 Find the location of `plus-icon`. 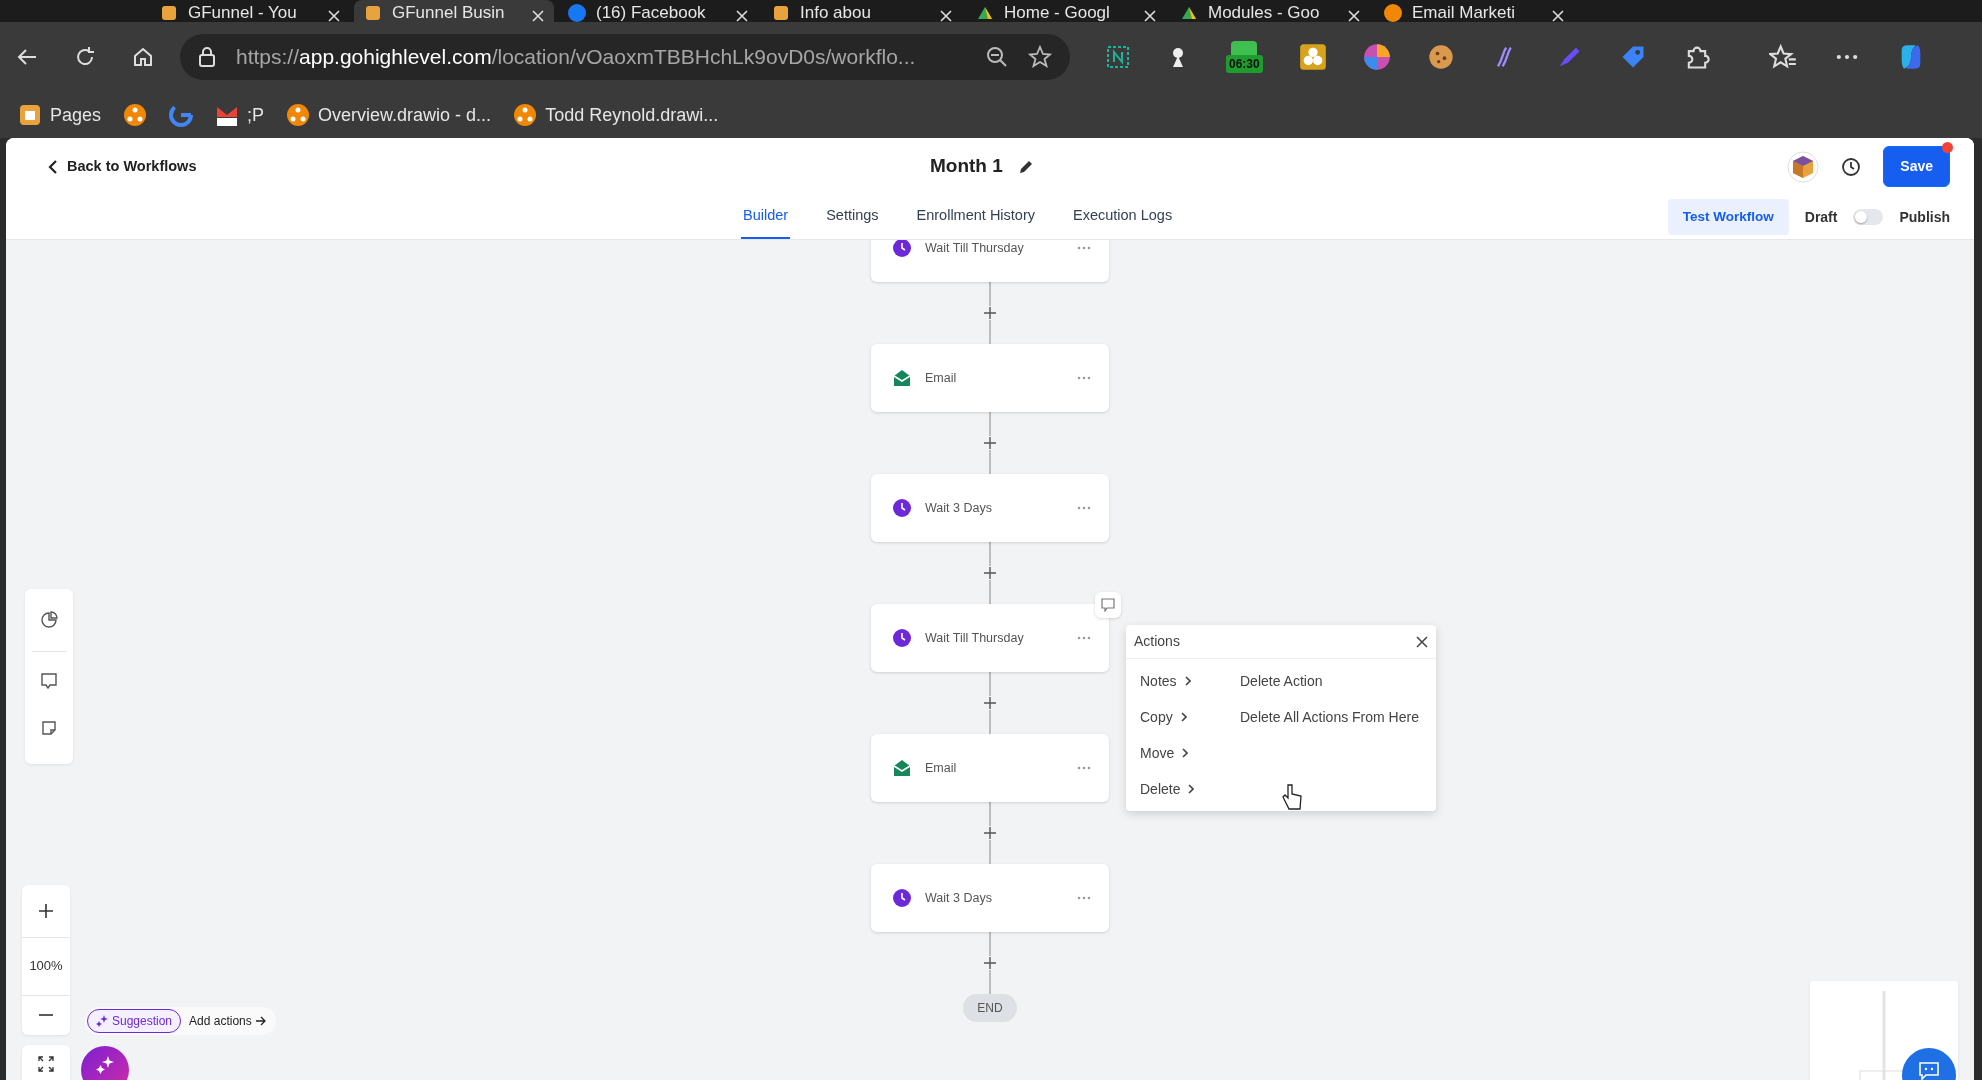

plus-icon is located at coordinates (46, 910).